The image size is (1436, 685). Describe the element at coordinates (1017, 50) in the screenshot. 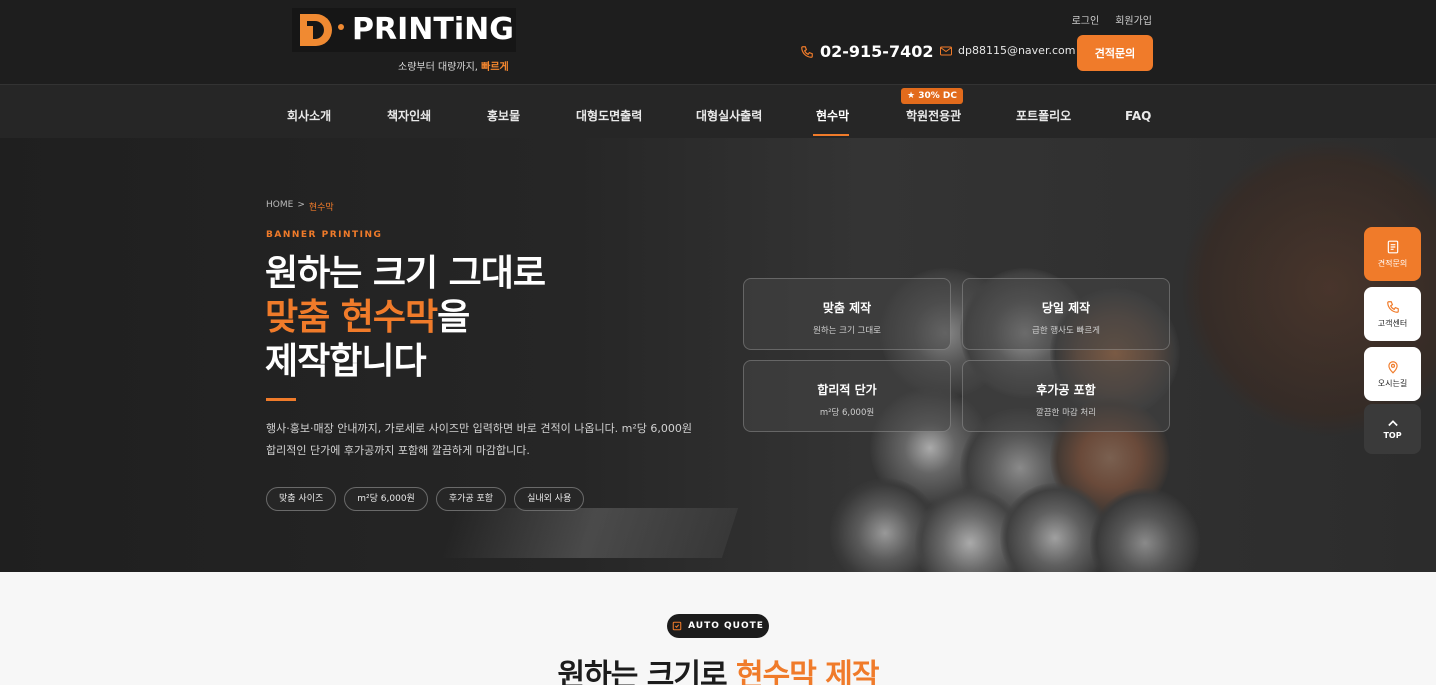

I see `email-address: dp88115@naver.com` at that location.